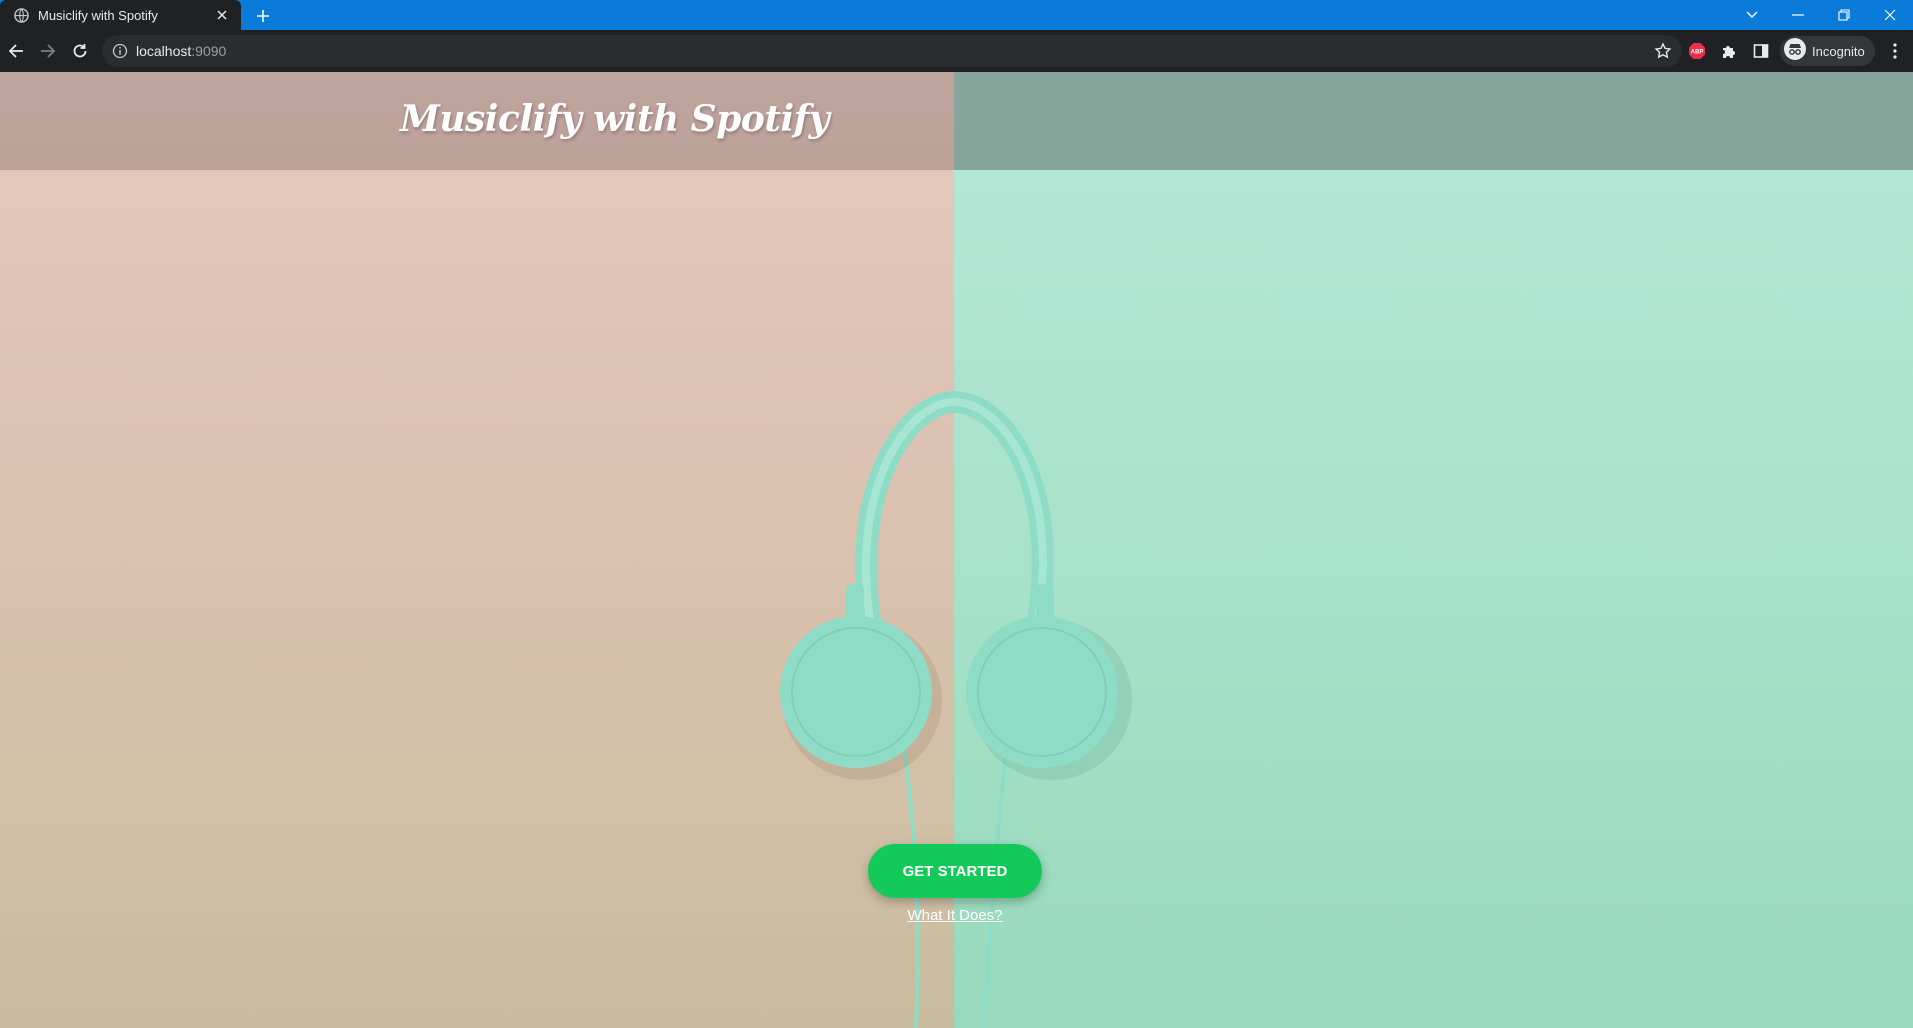  I want to click on header-banner-right, so click(1433, 121).